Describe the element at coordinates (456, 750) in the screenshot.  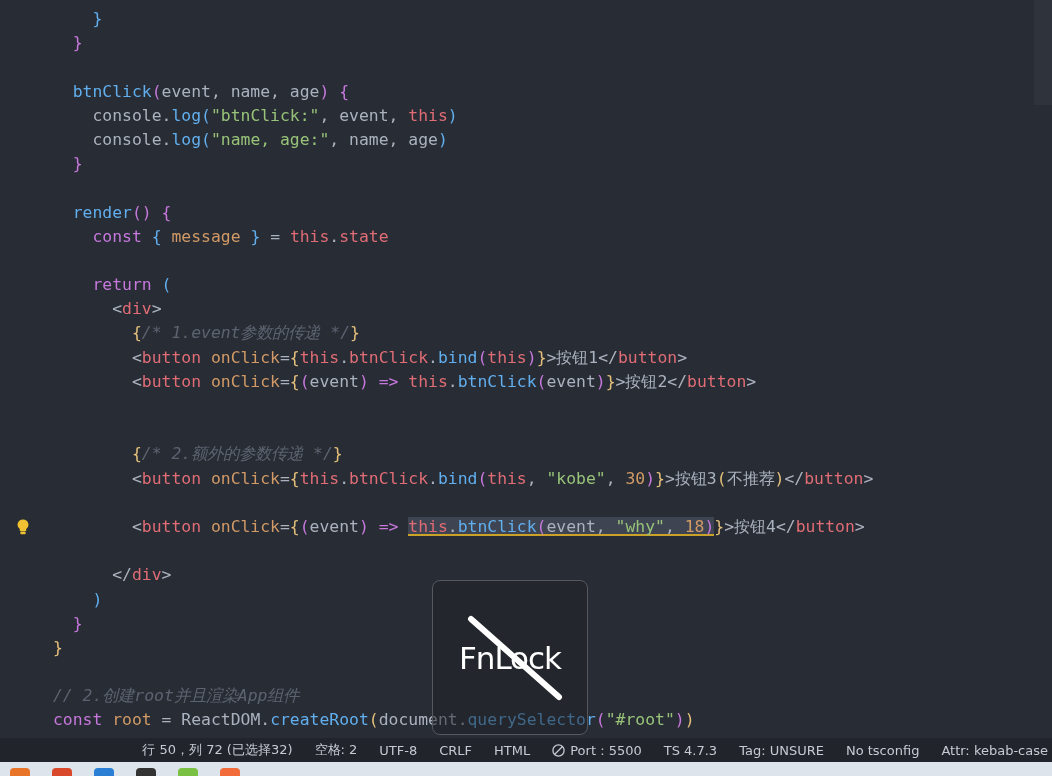
I see `status-item: CRLF` at that location.